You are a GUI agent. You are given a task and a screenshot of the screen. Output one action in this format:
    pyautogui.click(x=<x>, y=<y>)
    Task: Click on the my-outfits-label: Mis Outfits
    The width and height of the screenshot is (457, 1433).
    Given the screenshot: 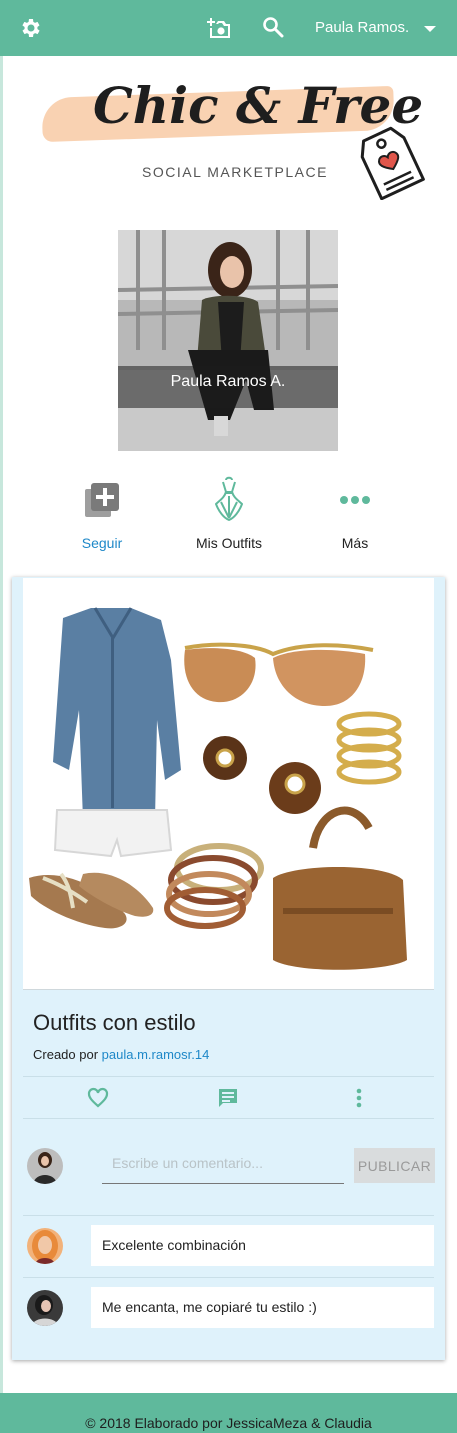 What is the action you would take?
    pyautogui.click(x=229, y=543)
    